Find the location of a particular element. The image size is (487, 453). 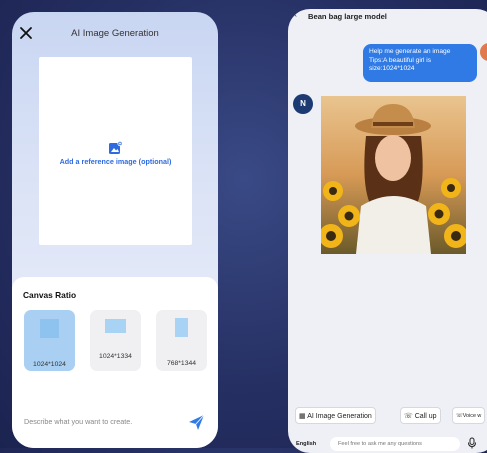

input-bar: English is located at coordinates (387, 445).